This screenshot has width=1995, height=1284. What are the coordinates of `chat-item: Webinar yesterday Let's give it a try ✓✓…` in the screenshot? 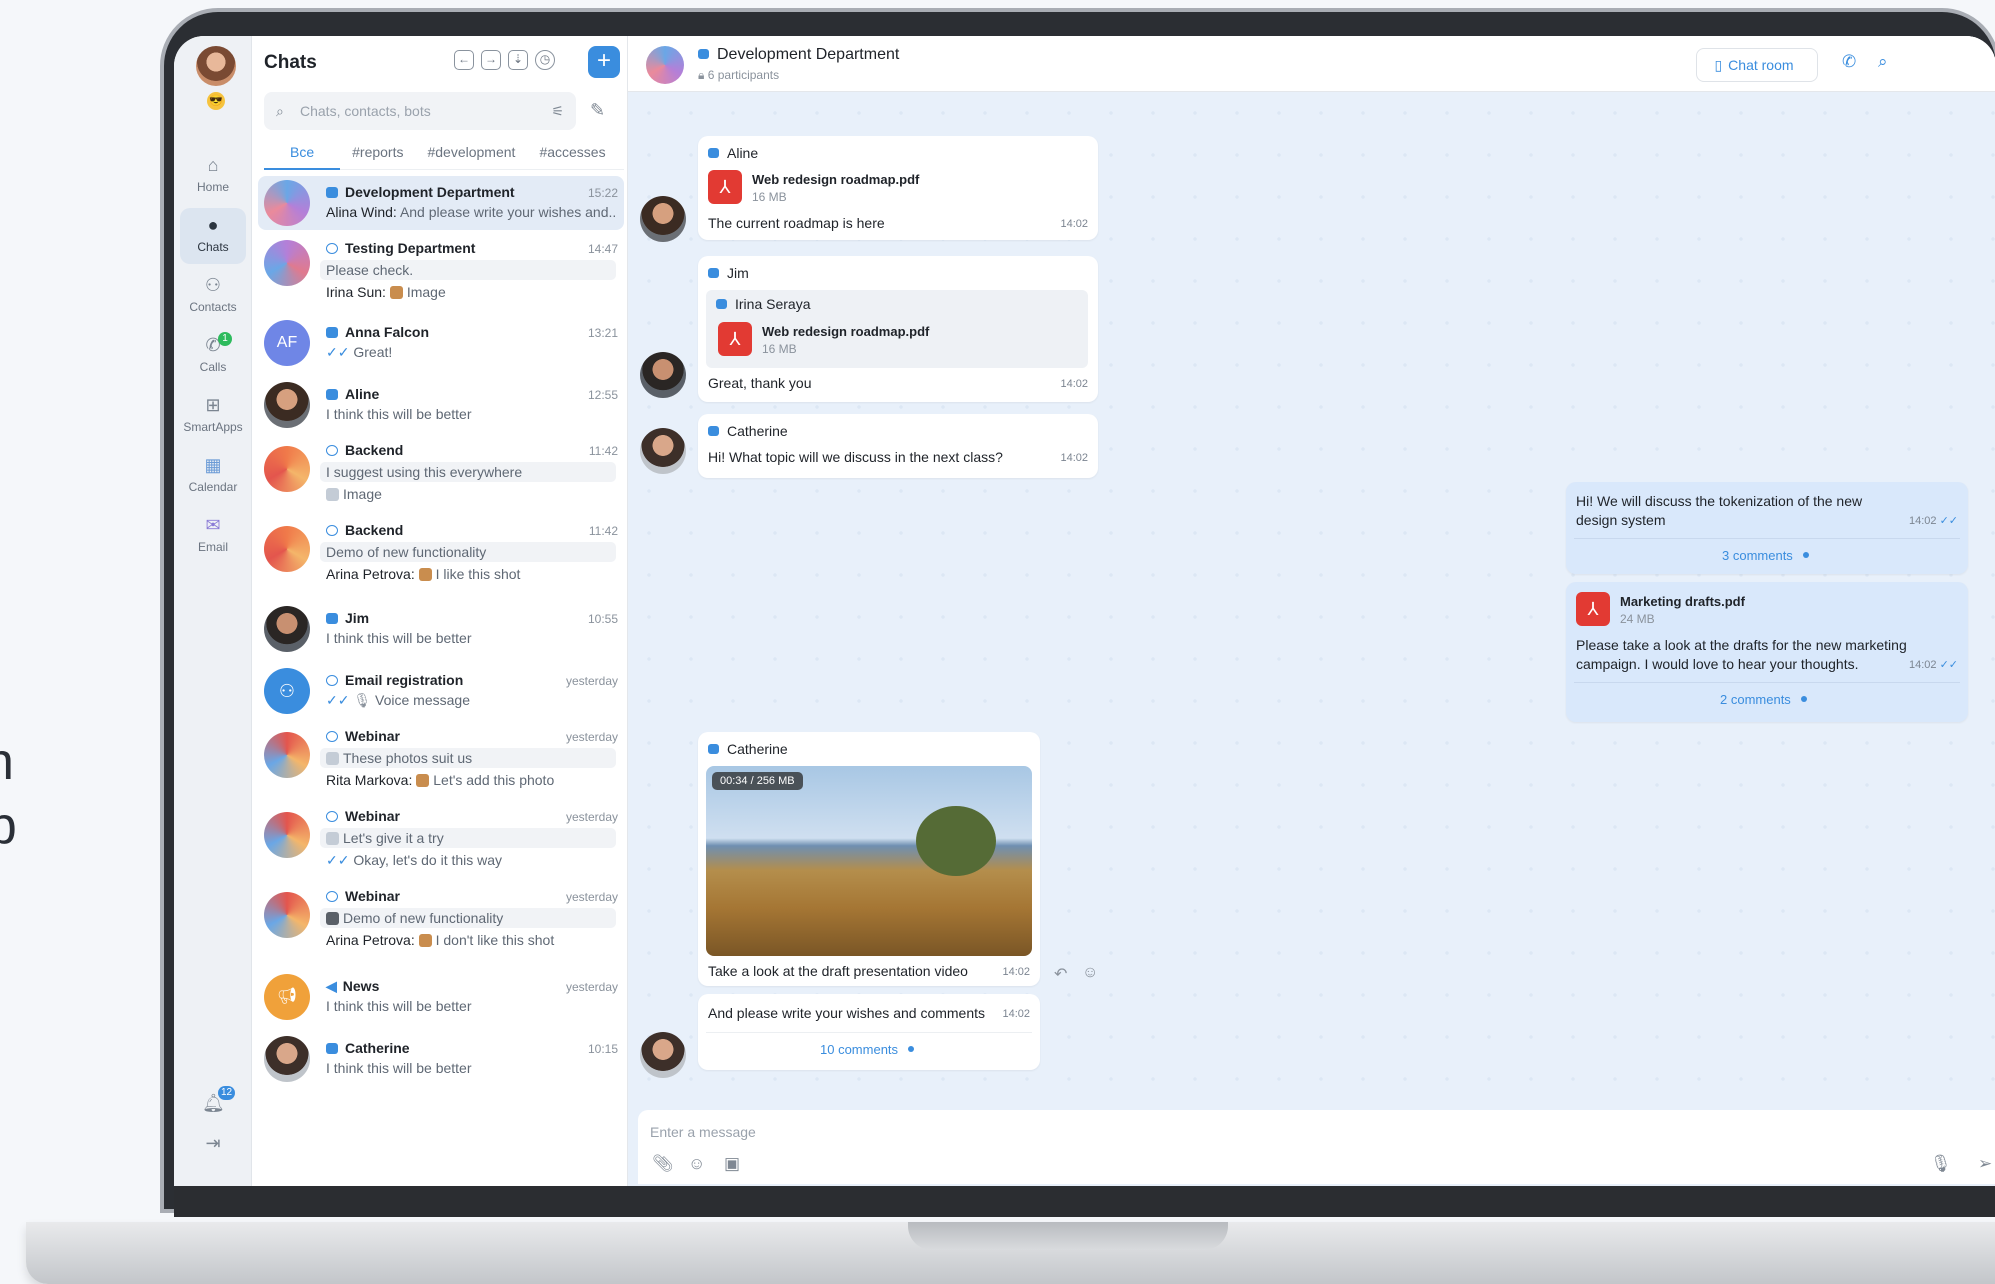 It's located at (441, 839).